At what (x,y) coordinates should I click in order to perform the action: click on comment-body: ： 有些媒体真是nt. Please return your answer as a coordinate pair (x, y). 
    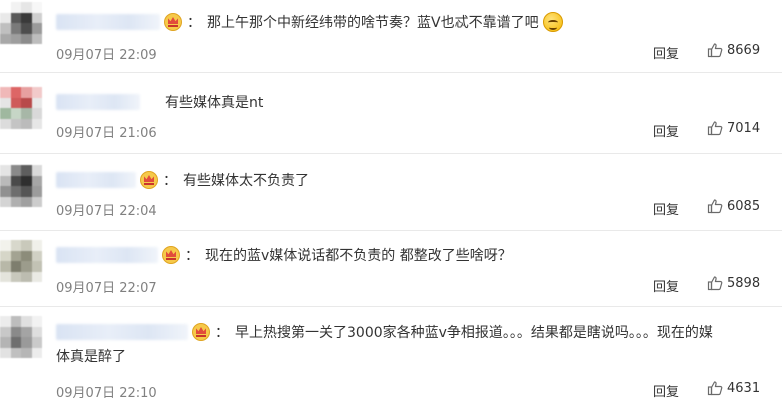
    Looking at the image, I should click on (159, 102).